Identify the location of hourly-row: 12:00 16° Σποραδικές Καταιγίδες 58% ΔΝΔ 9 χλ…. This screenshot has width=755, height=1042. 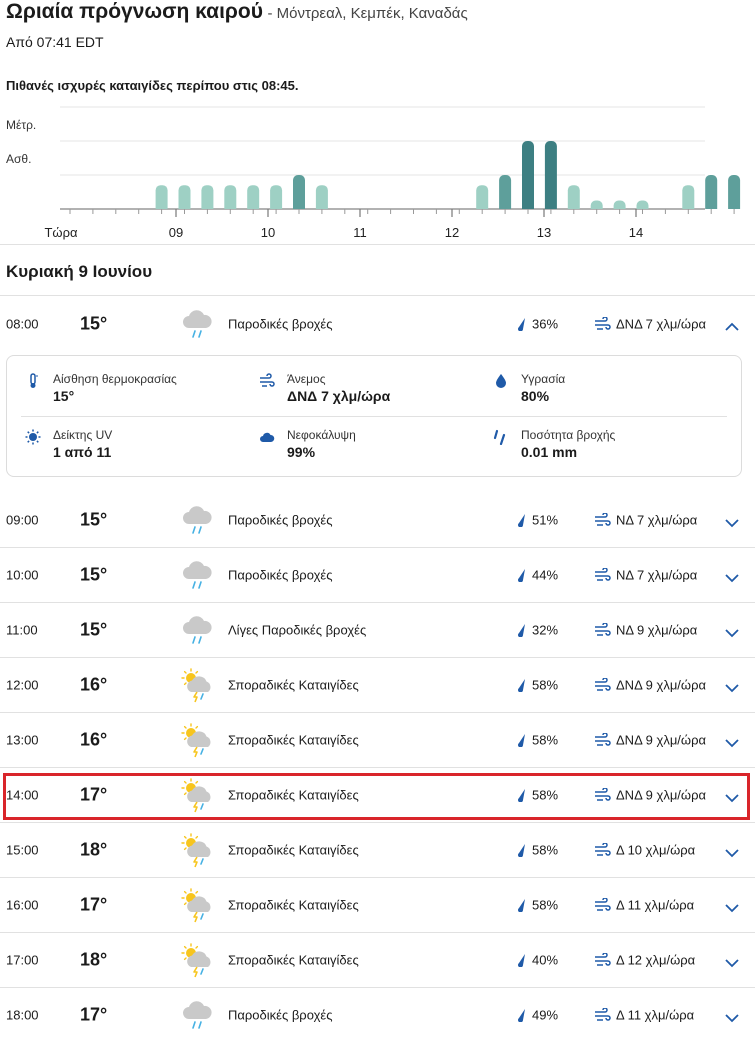
(377, 685).